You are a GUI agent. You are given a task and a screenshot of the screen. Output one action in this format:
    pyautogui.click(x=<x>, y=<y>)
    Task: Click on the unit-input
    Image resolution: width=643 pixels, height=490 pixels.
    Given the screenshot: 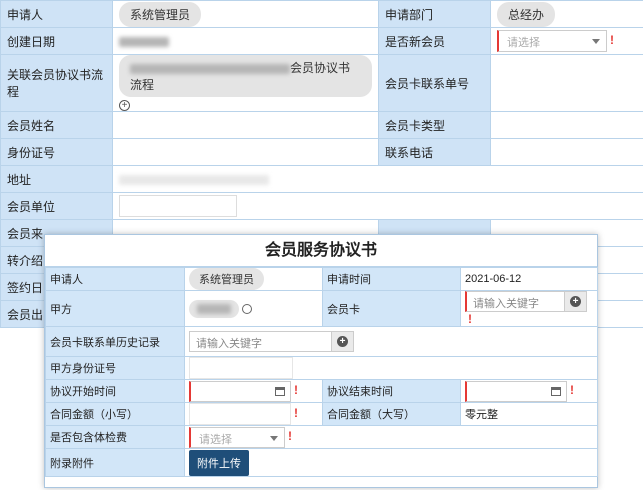 What is the action you would take?
    pyautogui.click(x=178, y=206)
    